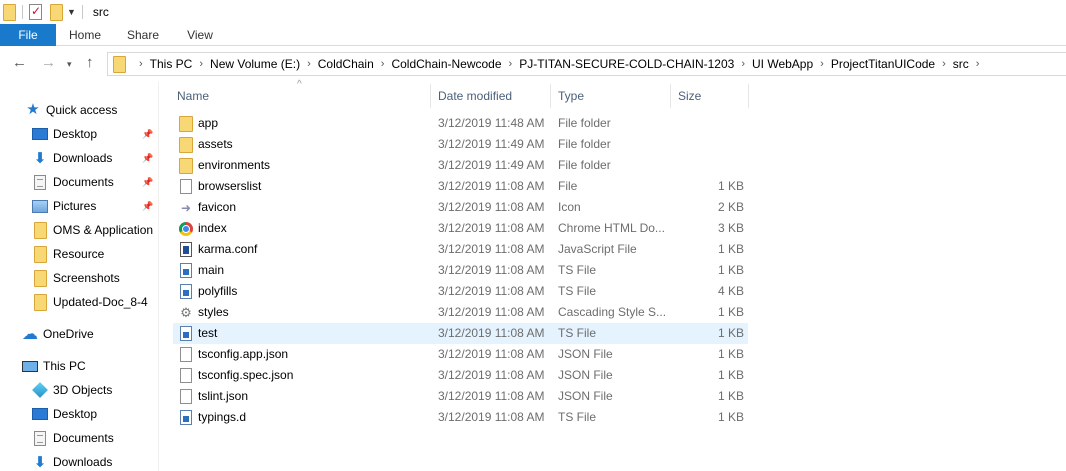  Describe the element at coordinates (782, 64) in the screenshot. I see `breadcrumb-item: UI WebApp` at that location.